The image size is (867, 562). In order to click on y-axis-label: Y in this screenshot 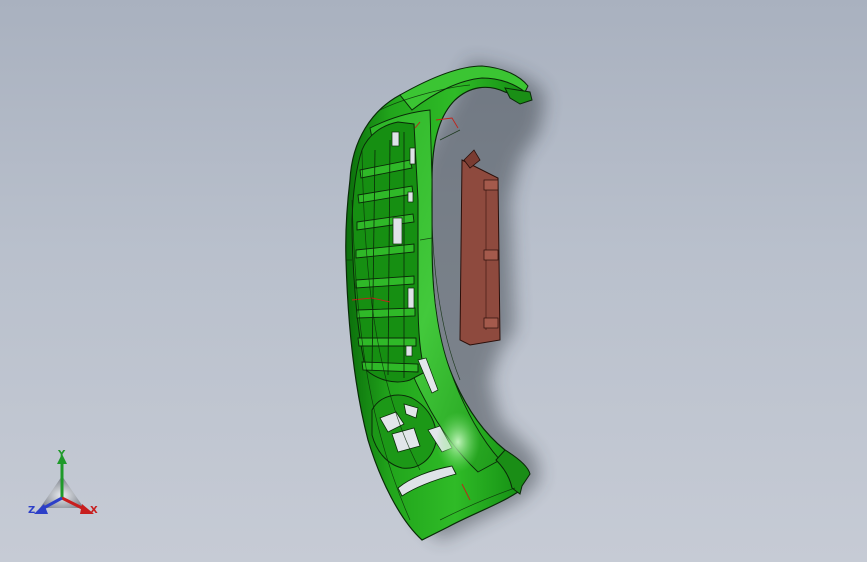, I will do `click(62, 454)`.